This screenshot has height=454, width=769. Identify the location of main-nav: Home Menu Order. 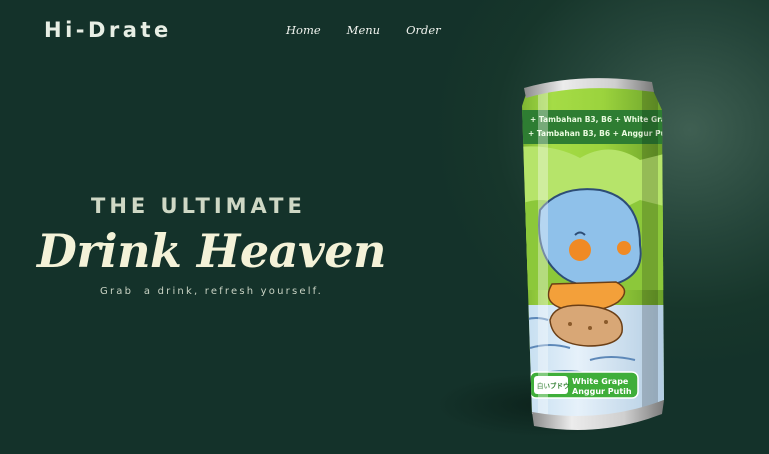
(363, 30).